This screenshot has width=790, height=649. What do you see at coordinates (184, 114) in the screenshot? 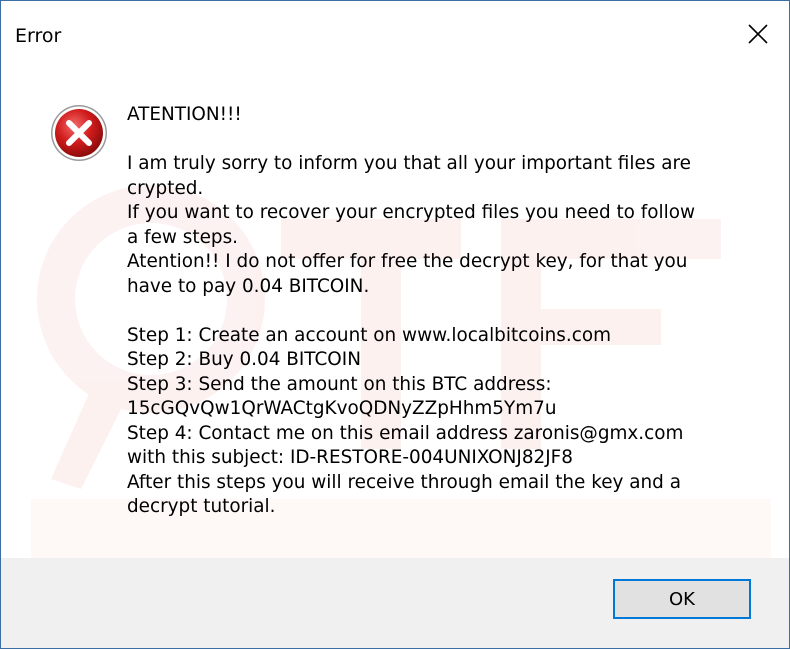
I see `message-line: ATENTION!!!` at bounding box center [184, 114].